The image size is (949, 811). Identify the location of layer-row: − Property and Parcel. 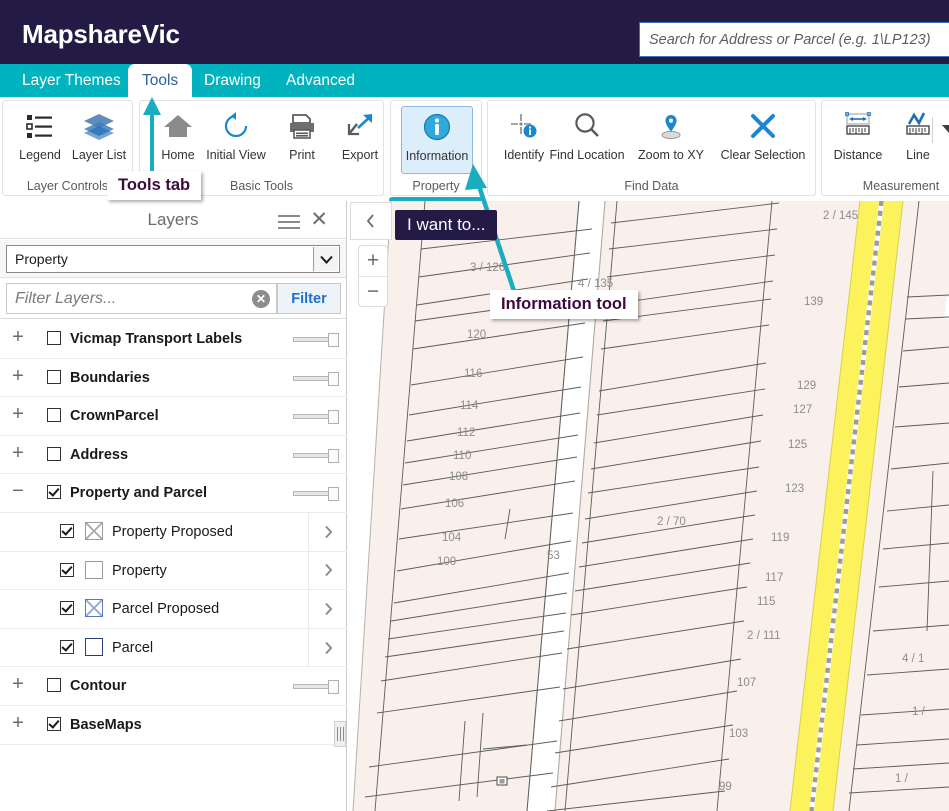
(173, 493).